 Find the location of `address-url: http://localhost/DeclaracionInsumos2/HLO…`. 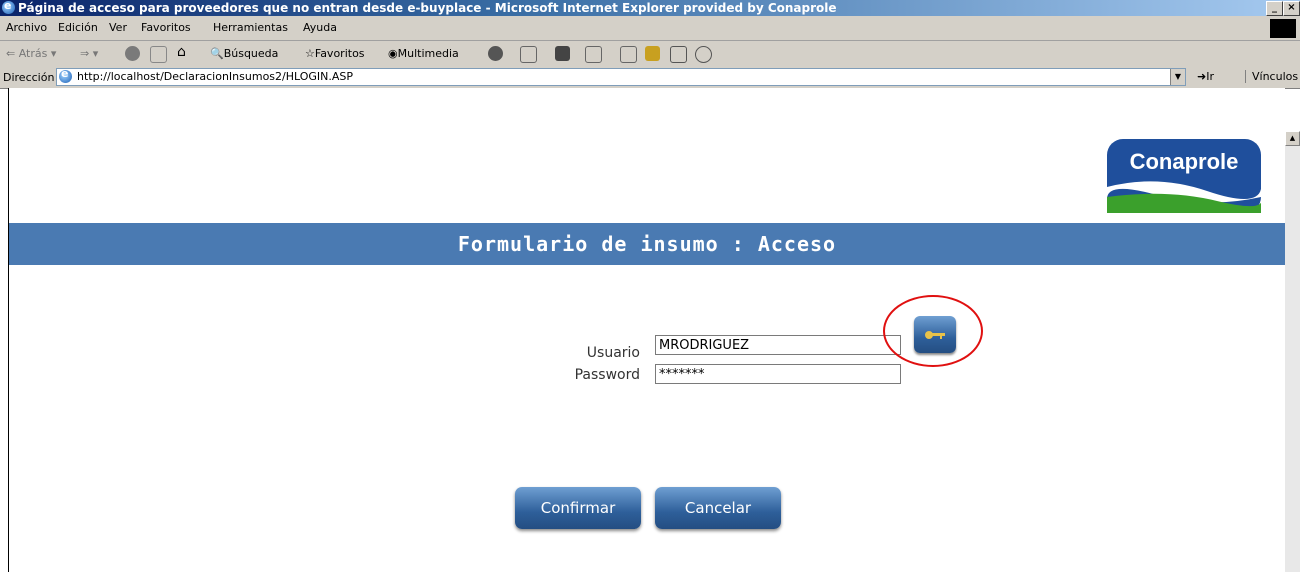

address-url: http://localhost/DeclaracionInsumos2/HLO… is located at coordinates (215, 76).